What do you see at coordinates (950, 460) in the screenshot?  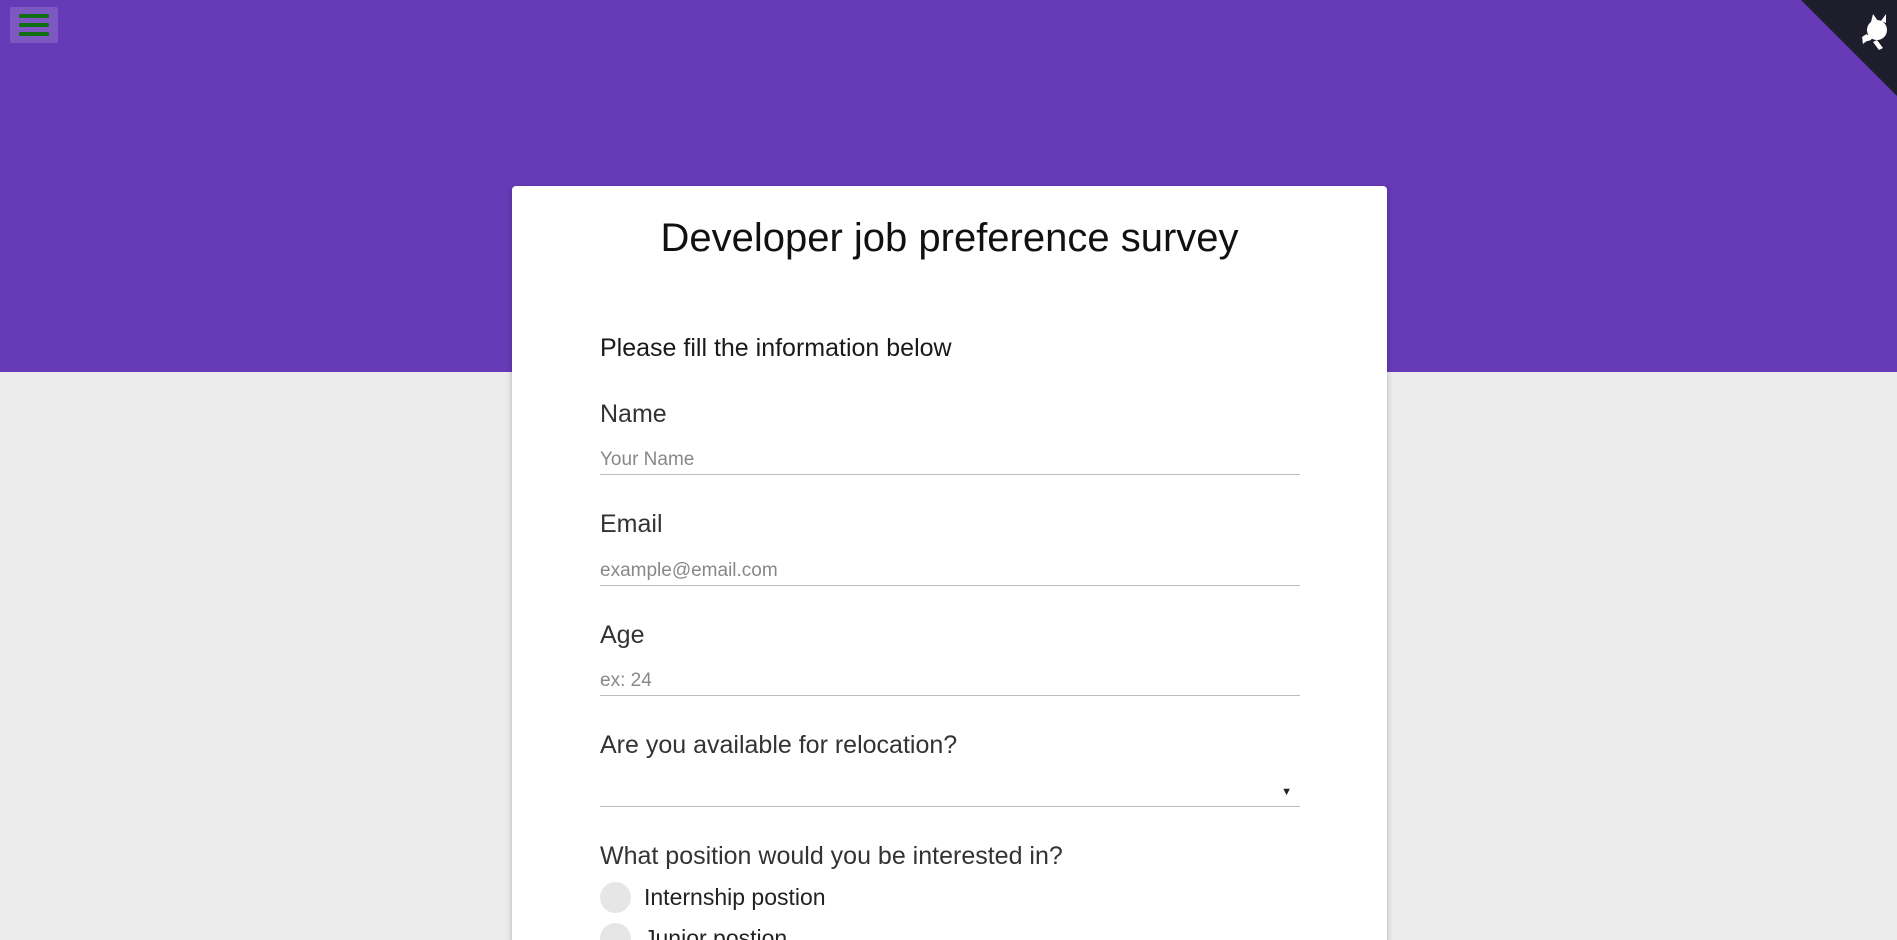 I see `name-input` at bounding box center [950, 460].